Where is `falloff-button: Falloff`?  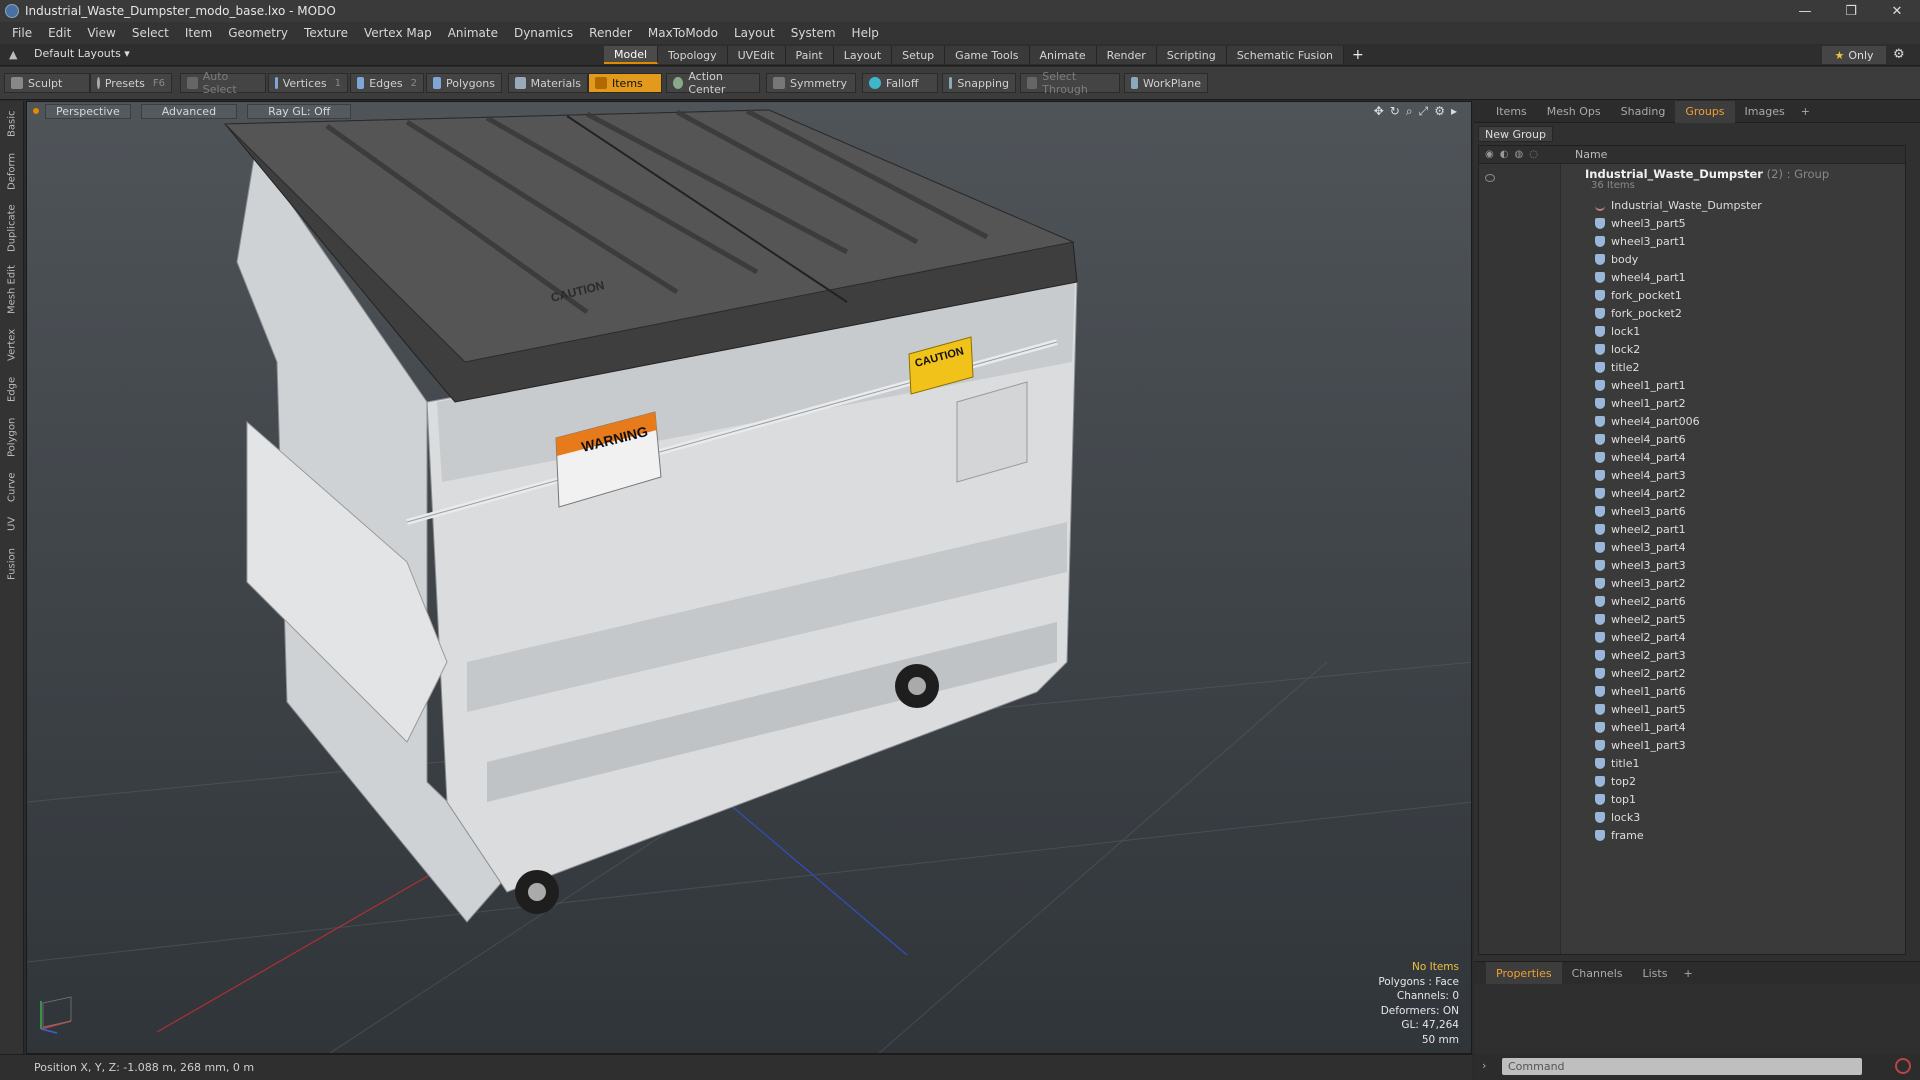
falloff-button: Falloff is located at coordinates (900, 83).